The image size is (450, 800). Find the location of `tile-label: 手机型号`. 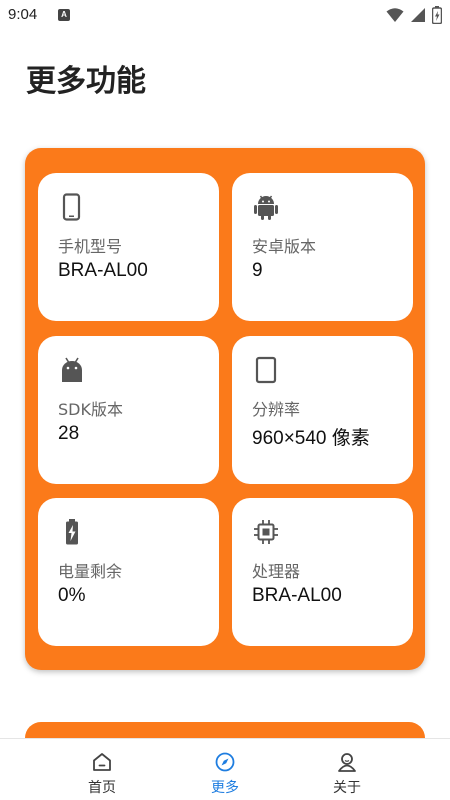

tile-label: 手机型号 is located at coordinates (90, 246).